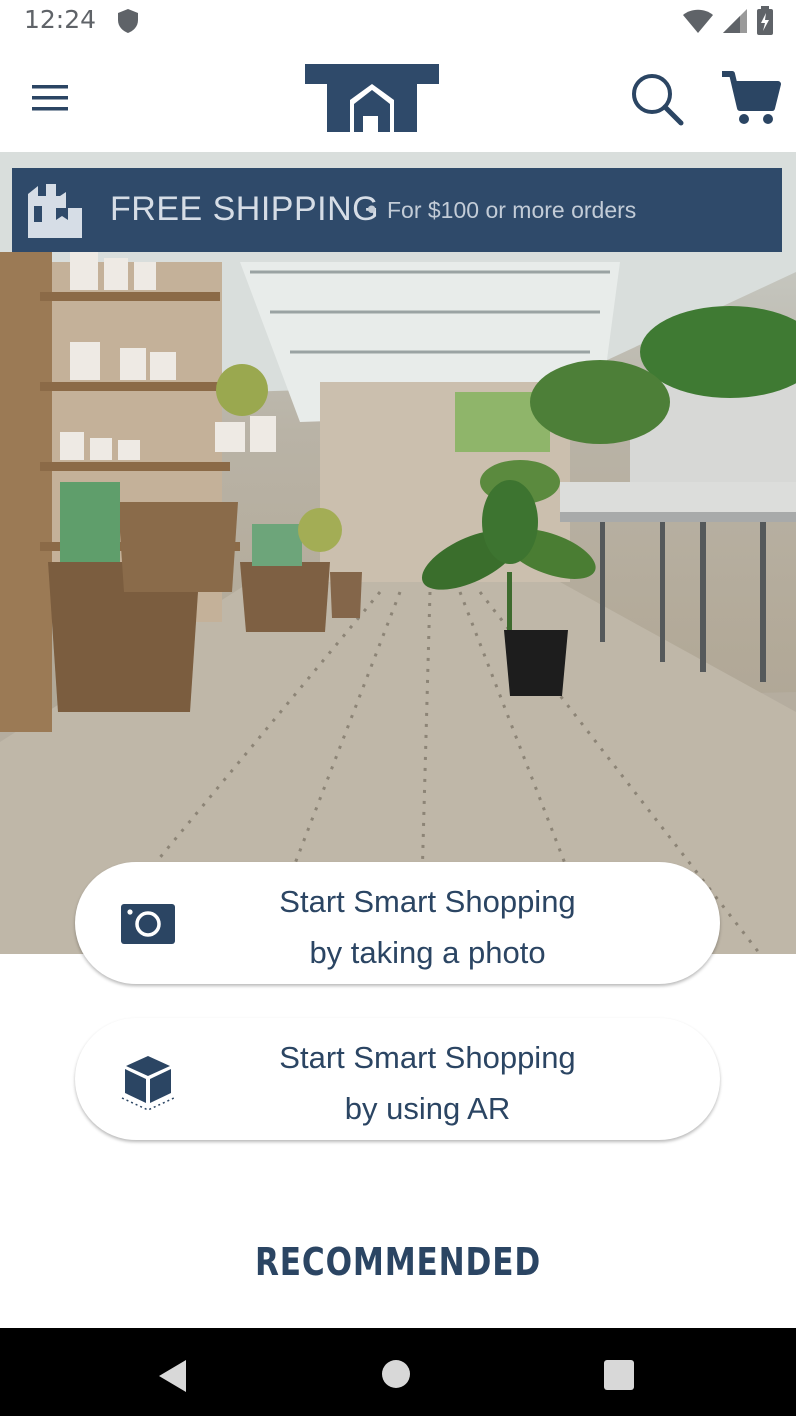 Image resolution: width=796 pixels, height=1416 pixels. I want to click on status-time: 12:24, so click(60, 19).